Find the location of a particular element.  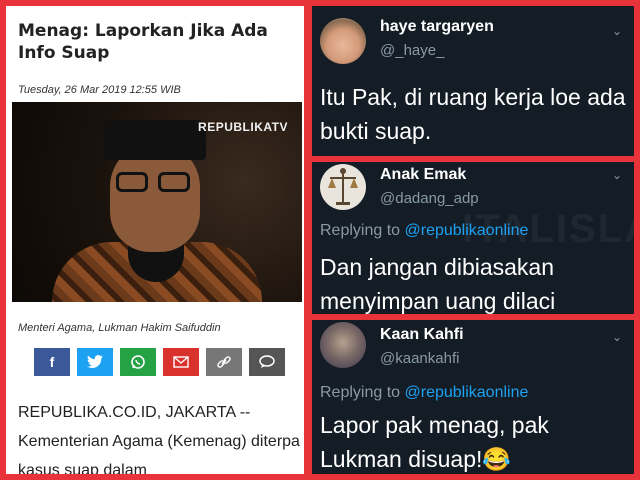

article-headline: Menag: Laporkan Jika Ada Info Suap is located at coordinates (158, 42).